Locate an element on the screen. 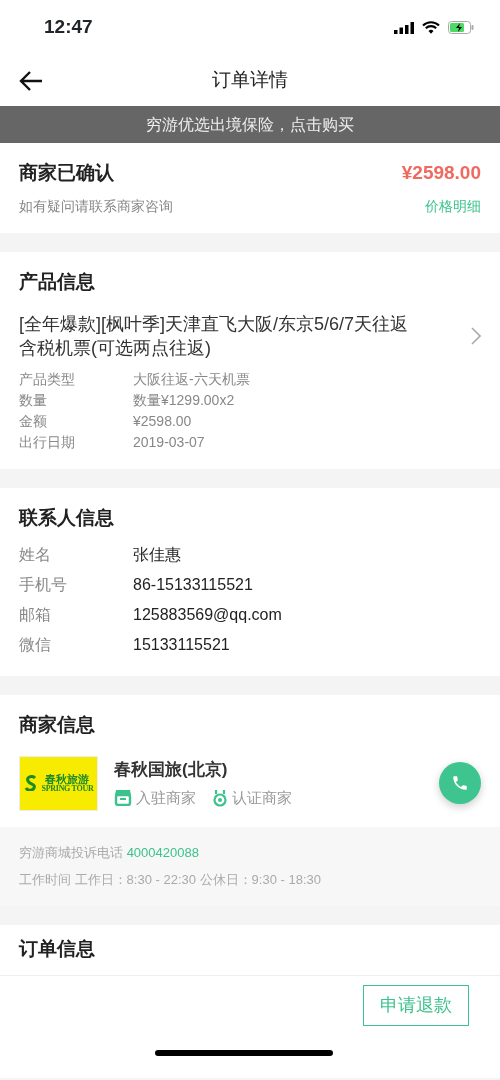  page-title: 订单详情 is located at coordinates (250, 80).